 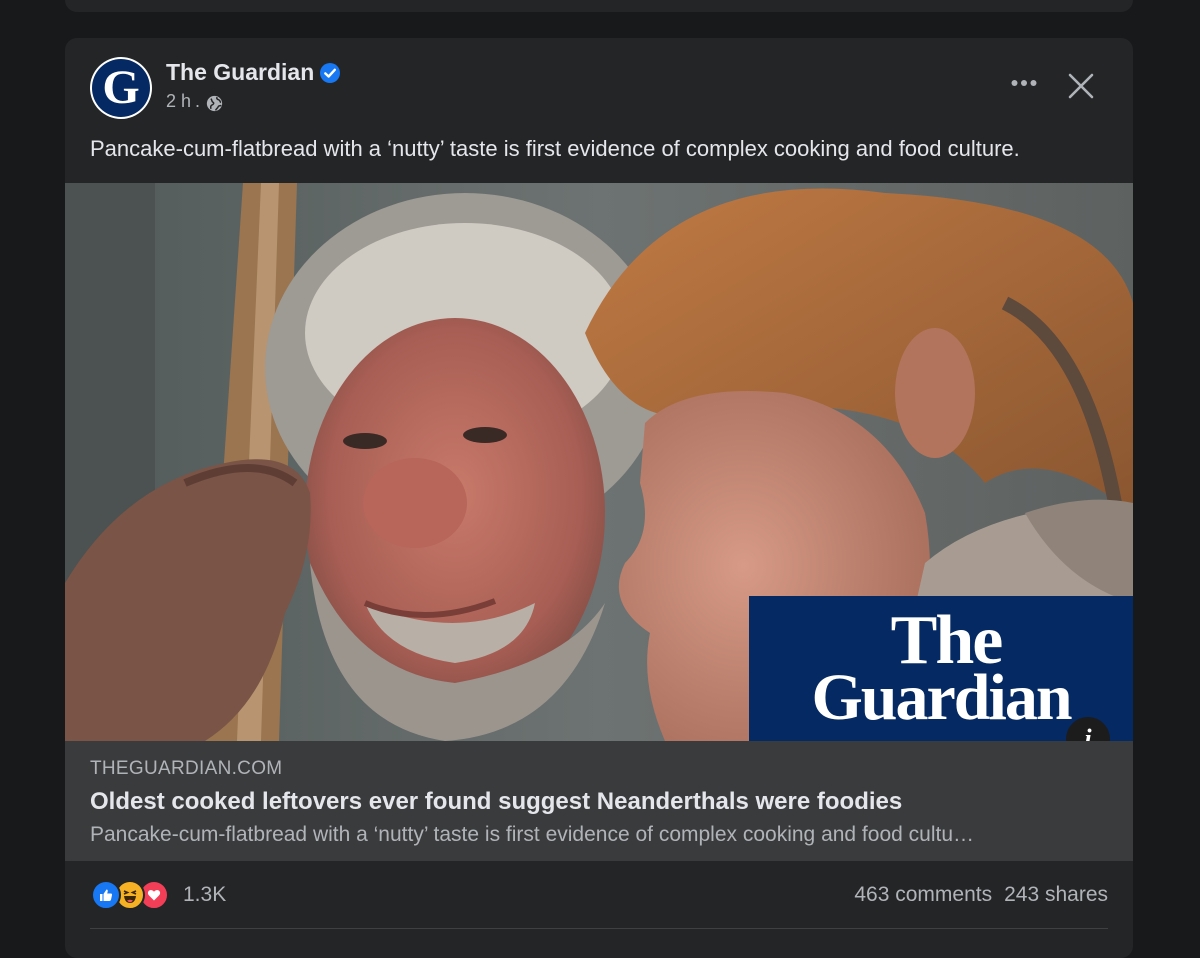 I want to click on close-icon, so click(x=1081, y=86).